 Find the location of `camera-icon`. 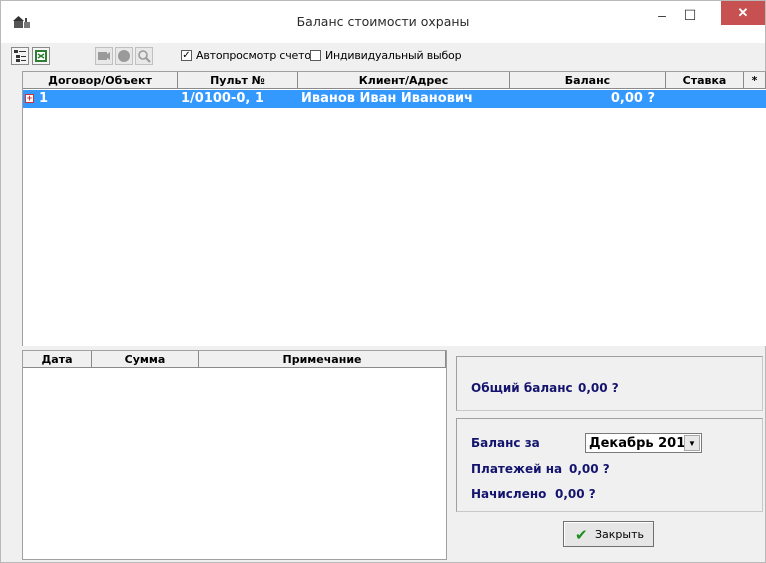

camera-icon is located at coordinates (104, 56).